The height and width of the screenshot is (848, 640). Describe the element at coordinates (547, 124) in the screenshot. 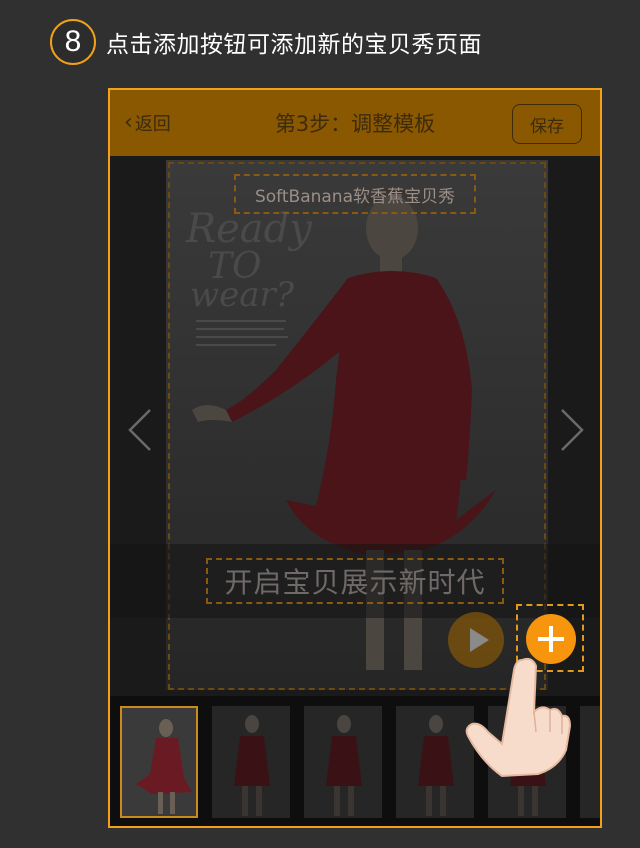

I see `save-button: 保存` at that location.